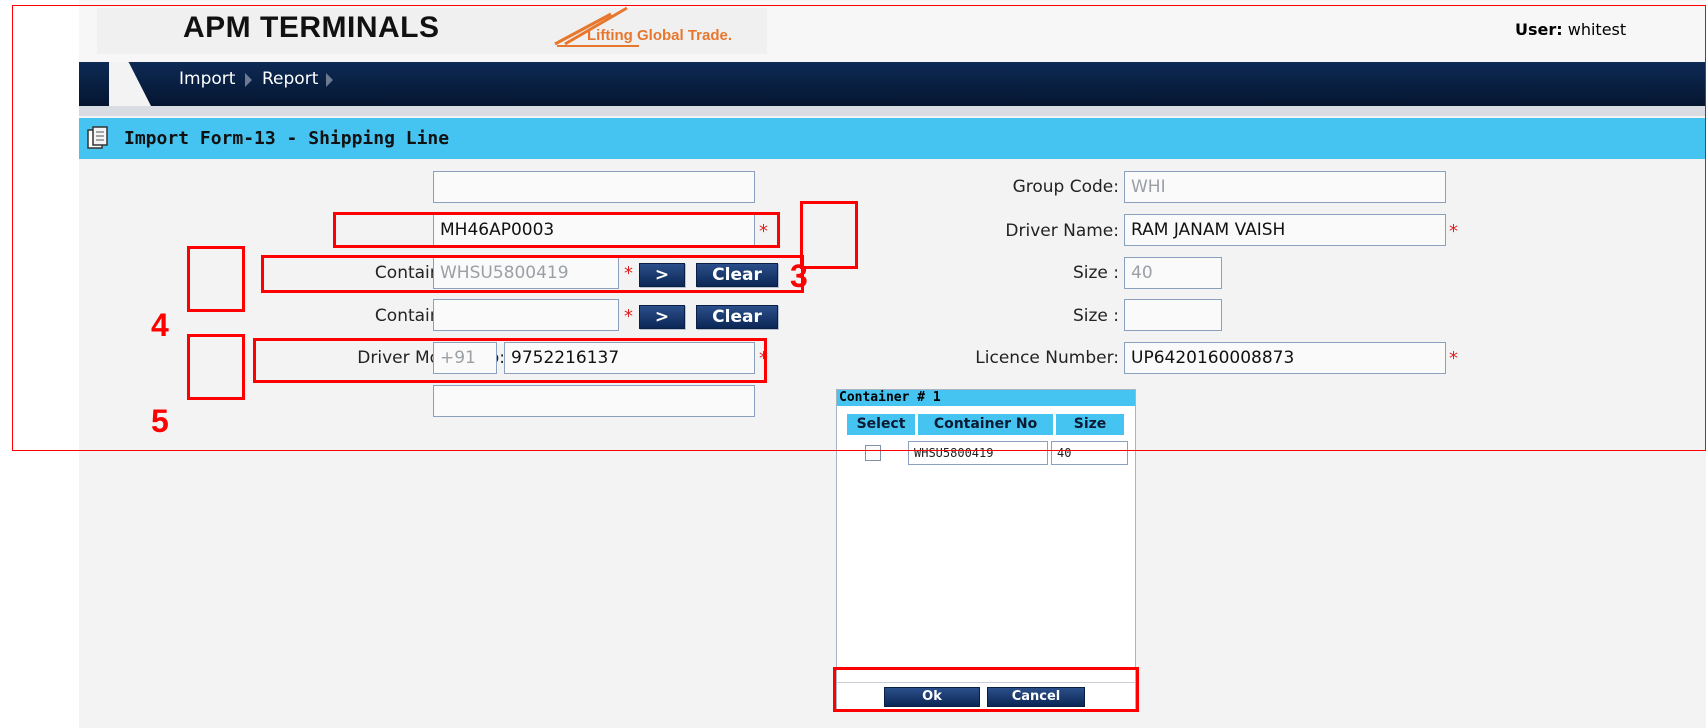  What do you see at coordinates (799, 276) in the screenshot?
I see `annotation-number-3: 3` at bounding box center [799, 276].